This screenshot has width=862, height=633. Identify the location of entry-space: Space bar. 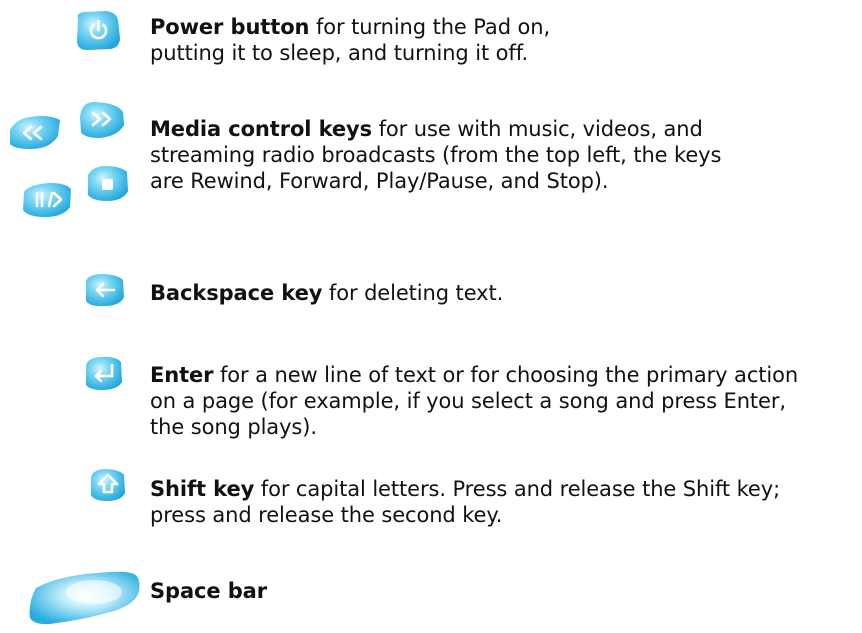
(431, 597).